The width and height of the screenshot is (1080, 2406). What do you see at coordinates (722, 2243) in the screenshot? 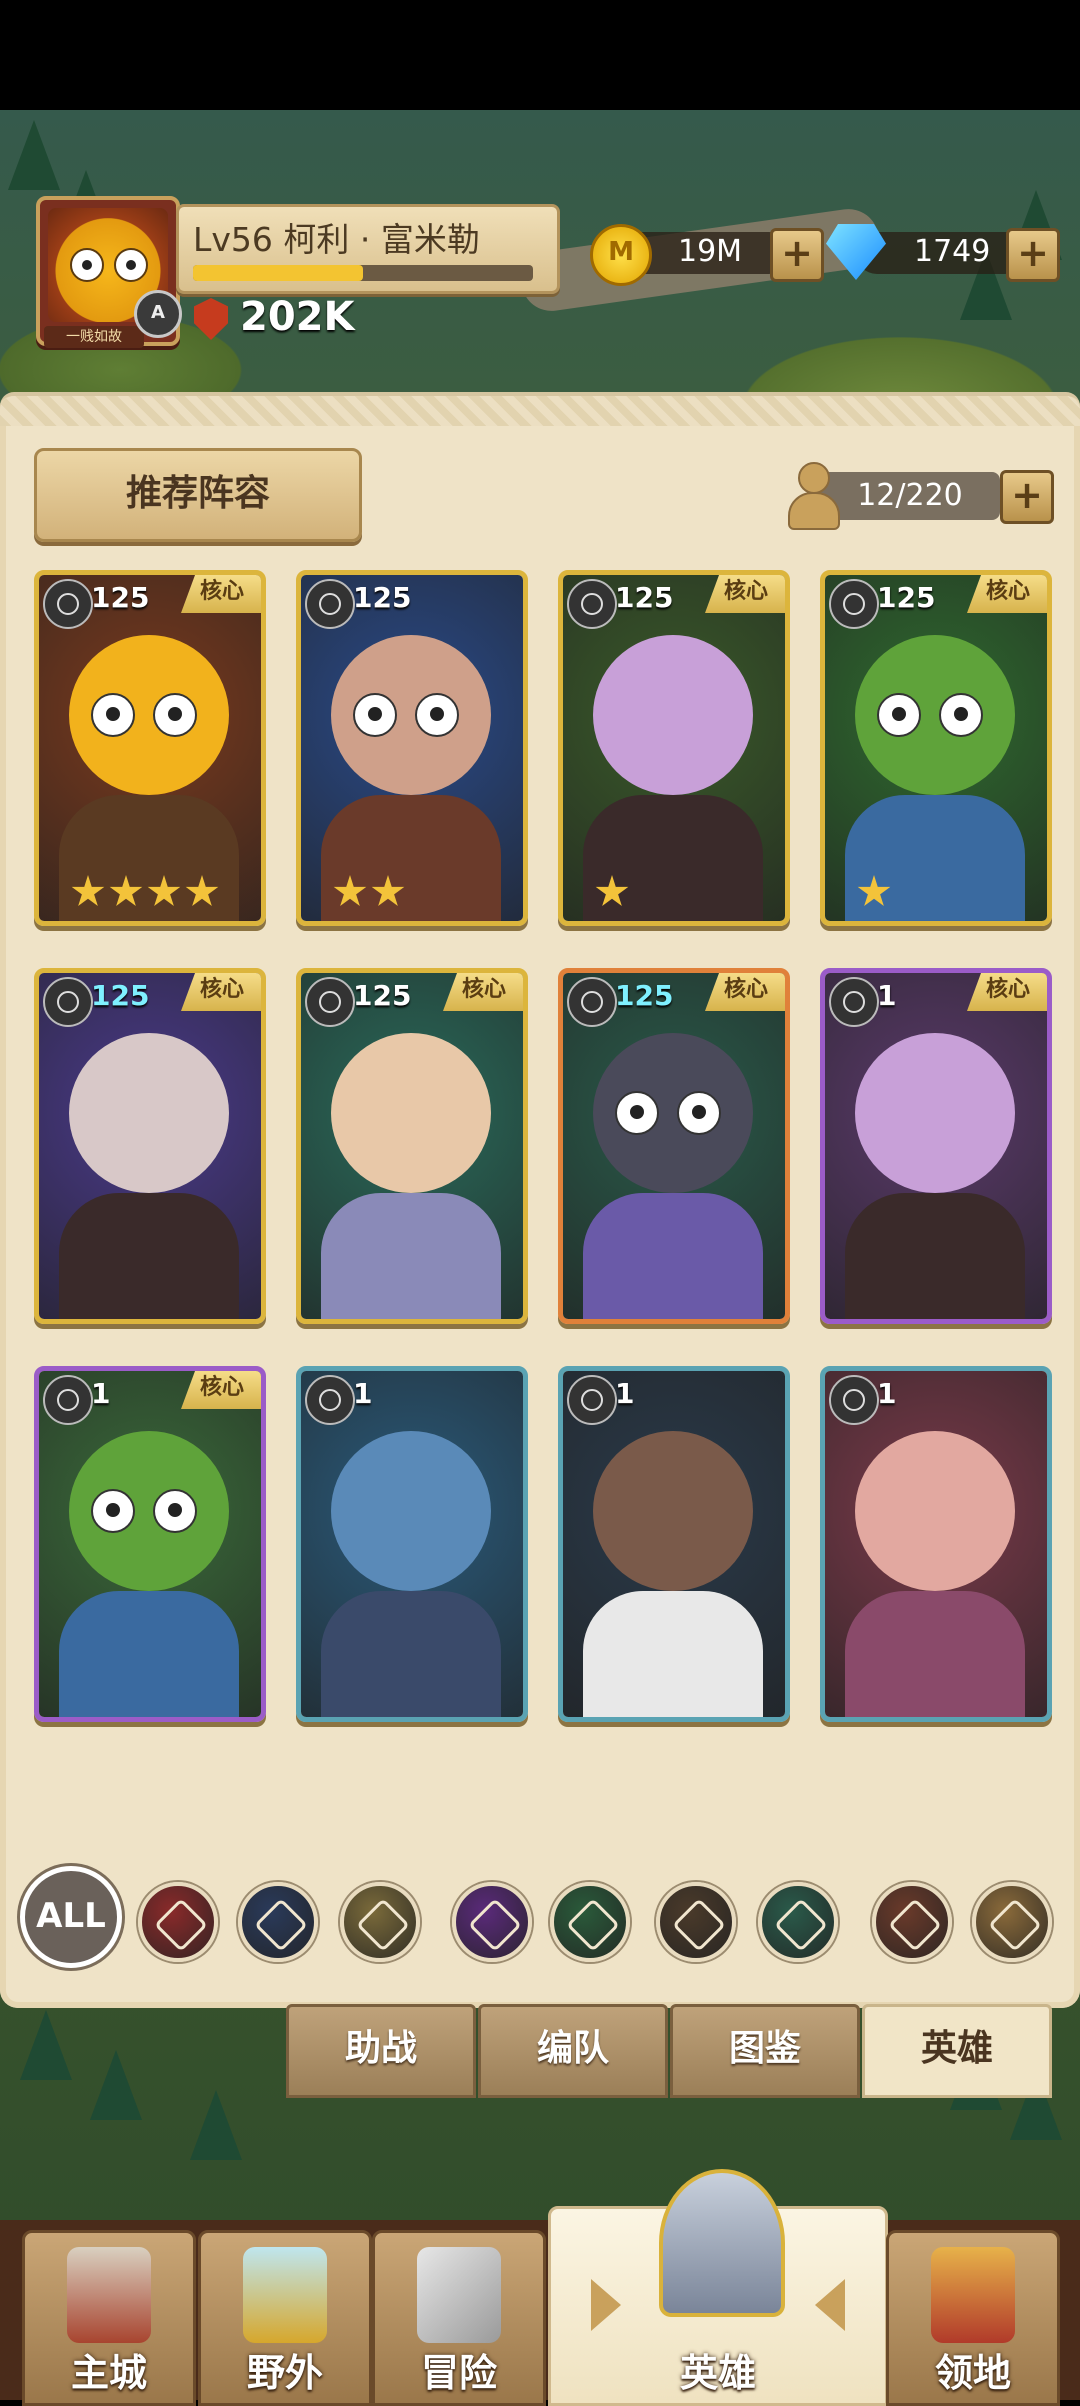
I see `helmet-icon` at bounding box center [722, 2243].